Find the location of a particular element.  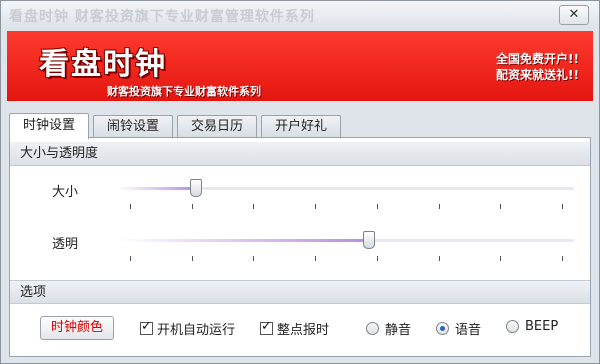

autostart-check-icon is located at coordinates (146, 327).